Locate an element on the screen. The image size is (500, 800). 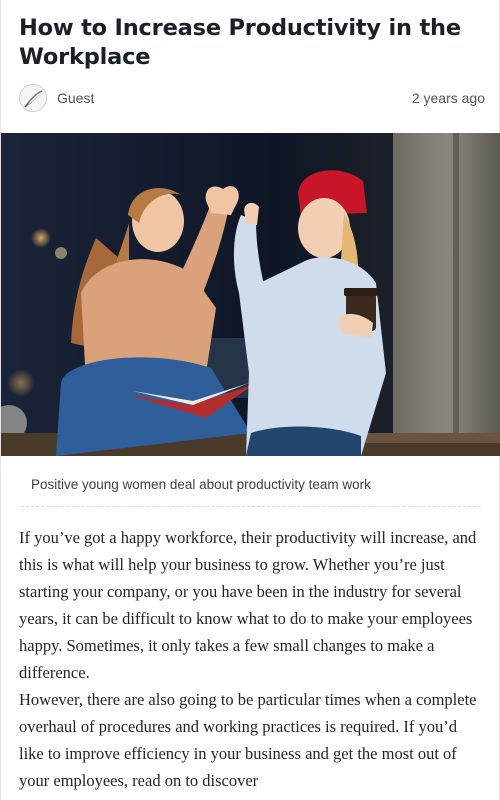
feather-avatar-icon is located at coordinates (33, 98).